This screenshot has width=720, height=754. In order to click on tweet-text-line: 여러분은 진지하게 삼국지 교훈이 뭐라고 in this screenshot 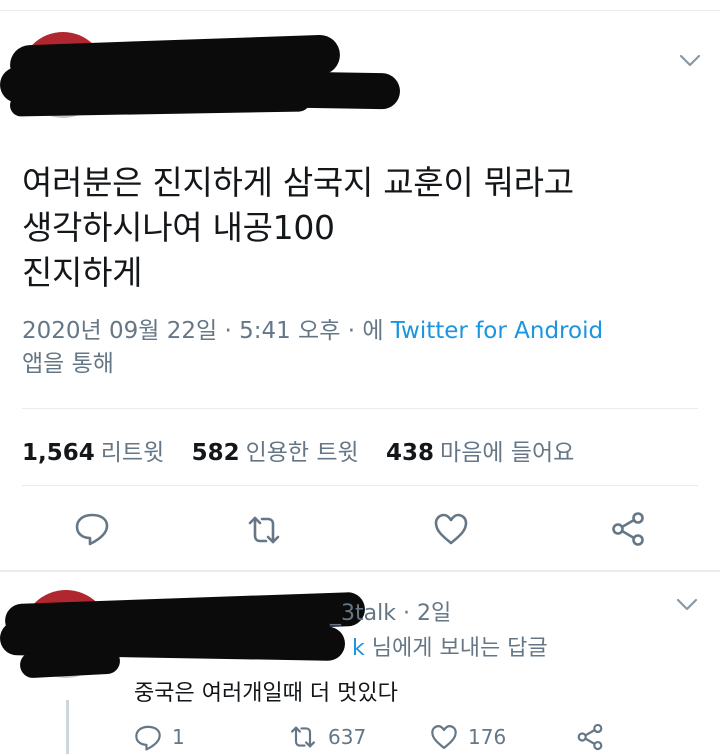, I will do `click(298, 182)`.